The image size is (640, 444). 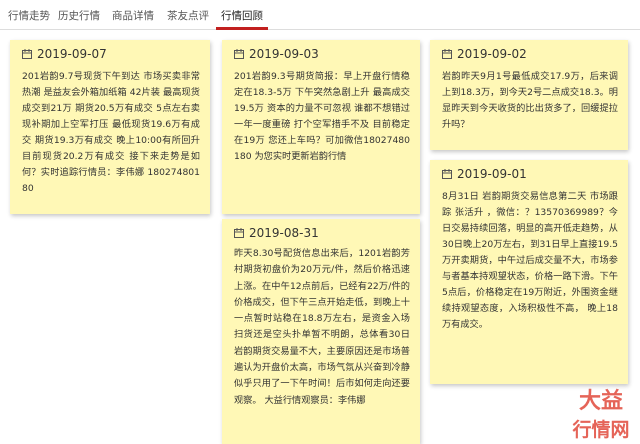 What do you see at coordinates (188, 15) in the screenshot?
I see `tab-reviews: 茶友点评` at bounding box center [188, 15].